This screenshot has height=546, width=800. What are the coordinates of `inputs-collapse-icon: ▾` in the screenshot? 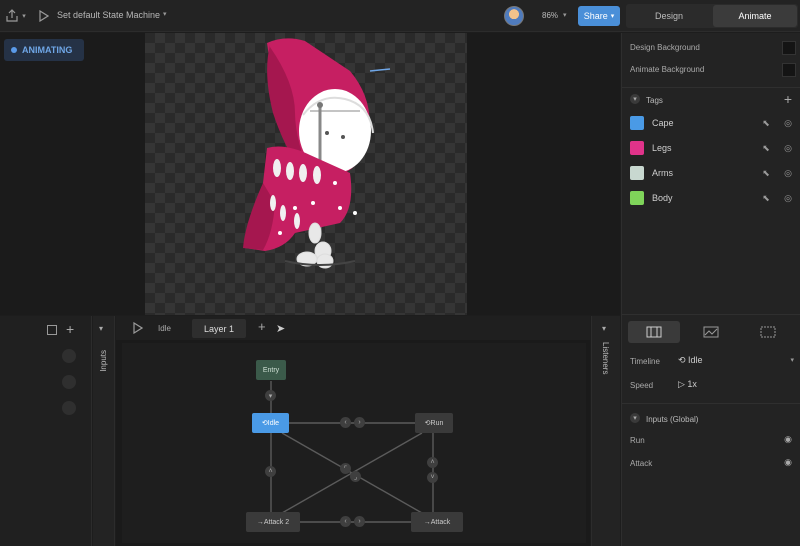 It's located at (635, 418).